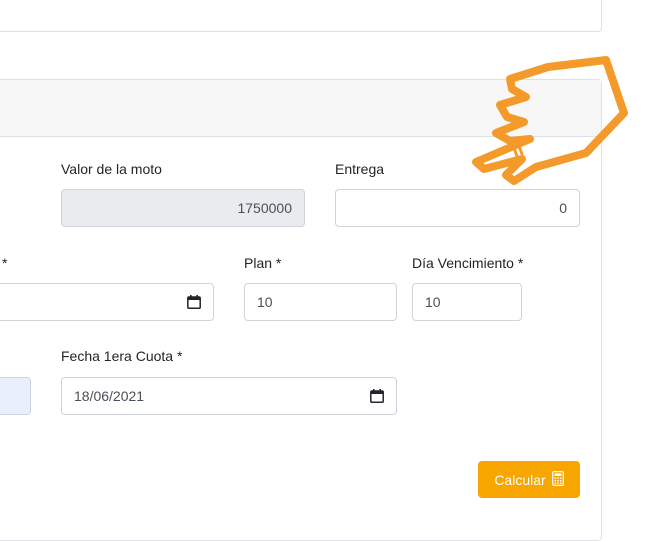 This screenshot has width=664, height=541. What do you see at coordinates (109, 396) in the screenshot?
I see `fecha-cuota-value: 18/06/2021` at bounding box center [109, 396].